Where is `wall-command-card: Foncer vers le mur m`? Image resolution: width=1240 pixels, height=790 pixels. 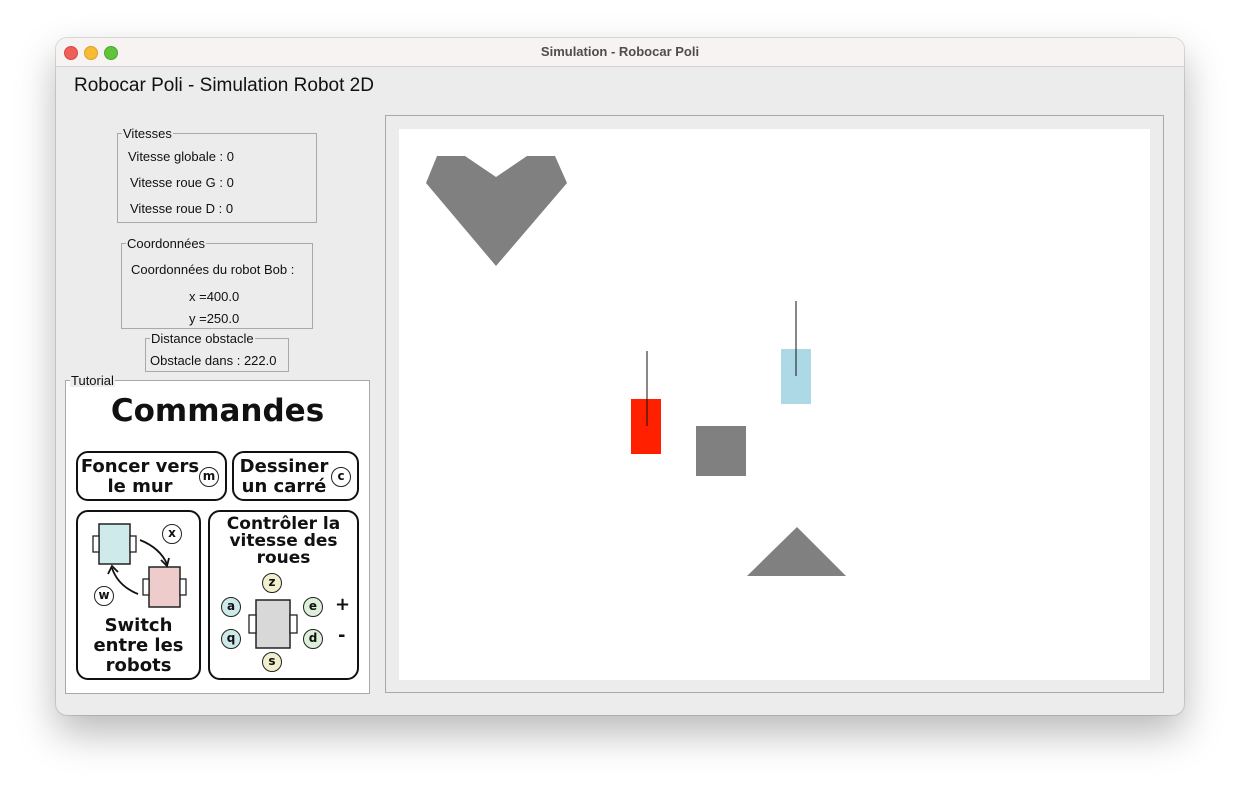
wall-command-card: Foncer vers le mur m is located at coordinates (151, 476).